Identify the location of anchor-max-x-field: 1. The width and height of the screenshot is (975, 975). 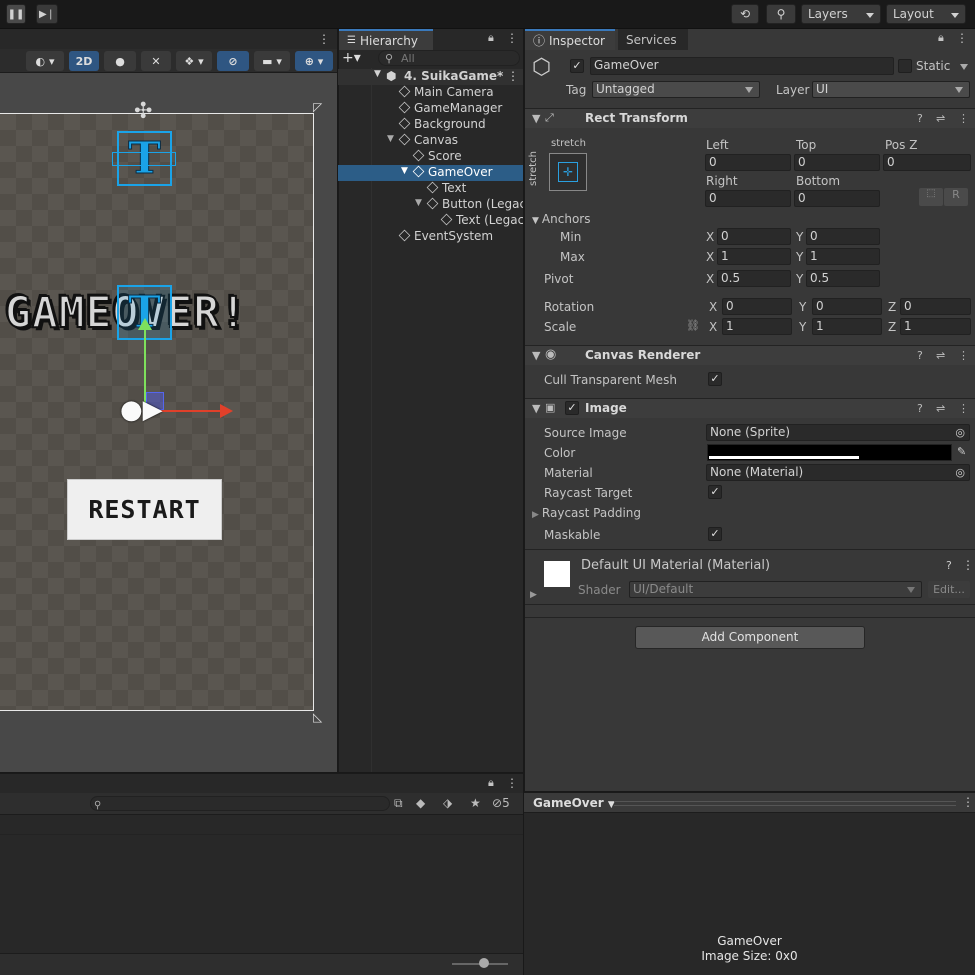
(754, 256).